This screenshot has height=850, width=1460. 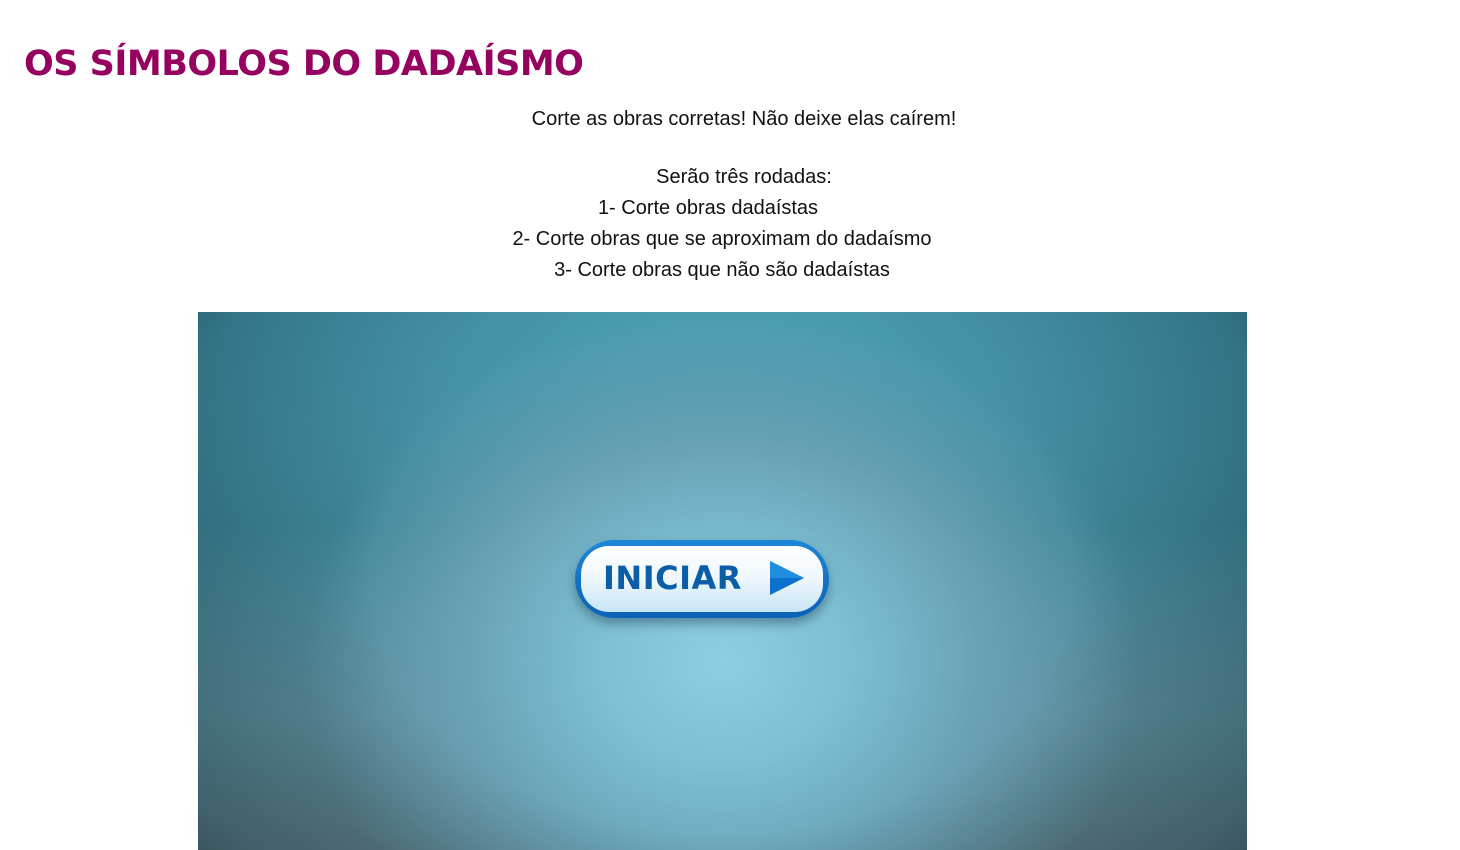 I want to click on play-icon, so click(x=787, y=578).